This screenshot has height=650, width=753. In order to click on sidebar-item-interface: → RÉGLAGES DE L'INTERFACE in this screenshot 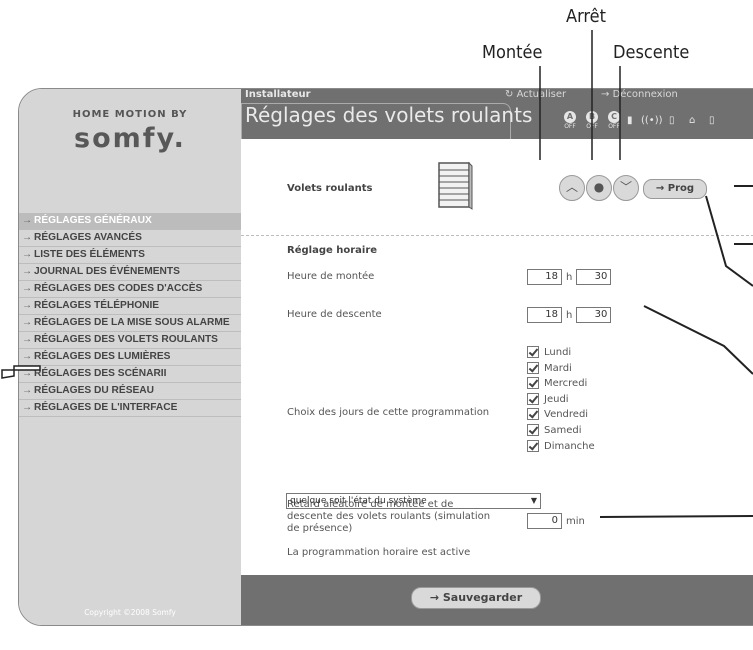, I will do `click(130, 408)`.